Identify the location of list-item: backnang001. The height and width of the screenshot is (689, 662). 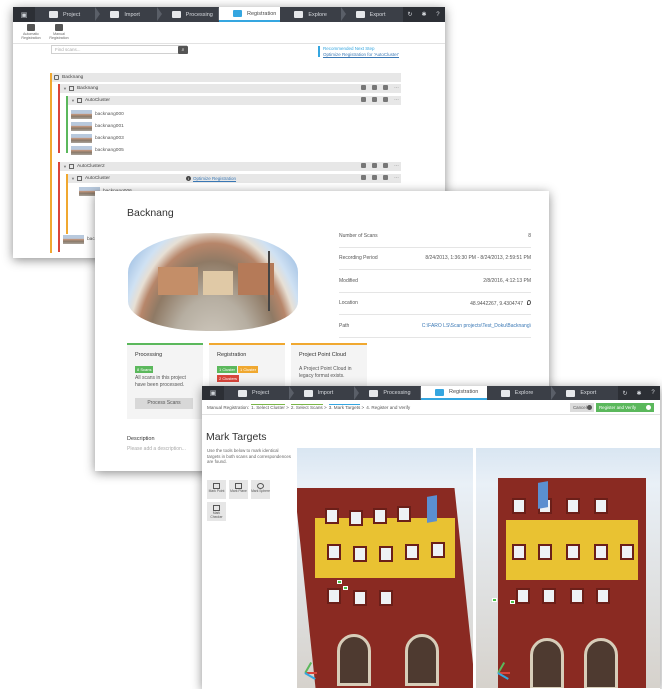
(97, 126).